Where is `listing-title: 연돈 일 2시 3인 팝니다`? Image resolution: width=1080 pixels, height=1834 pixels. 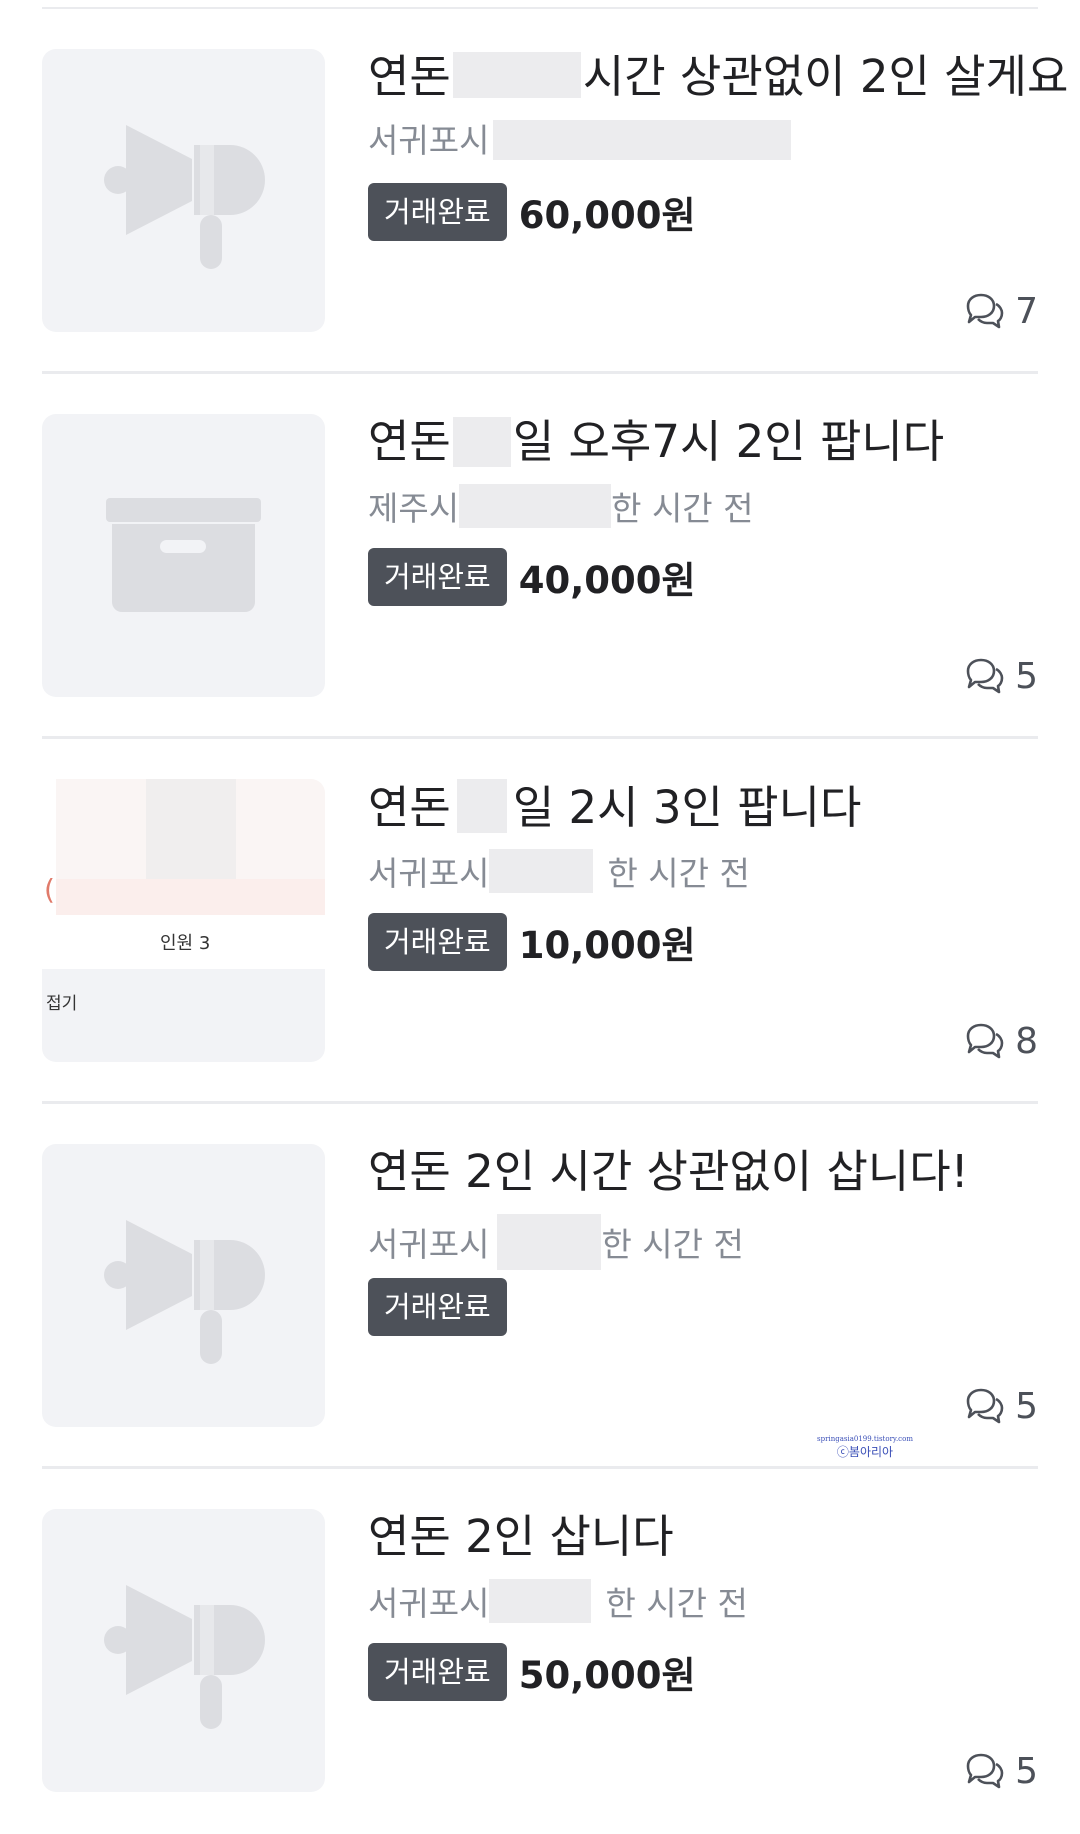 listing-title: 연돈 일 2시 3인 팝니다 is located at coordinates (614, 807).